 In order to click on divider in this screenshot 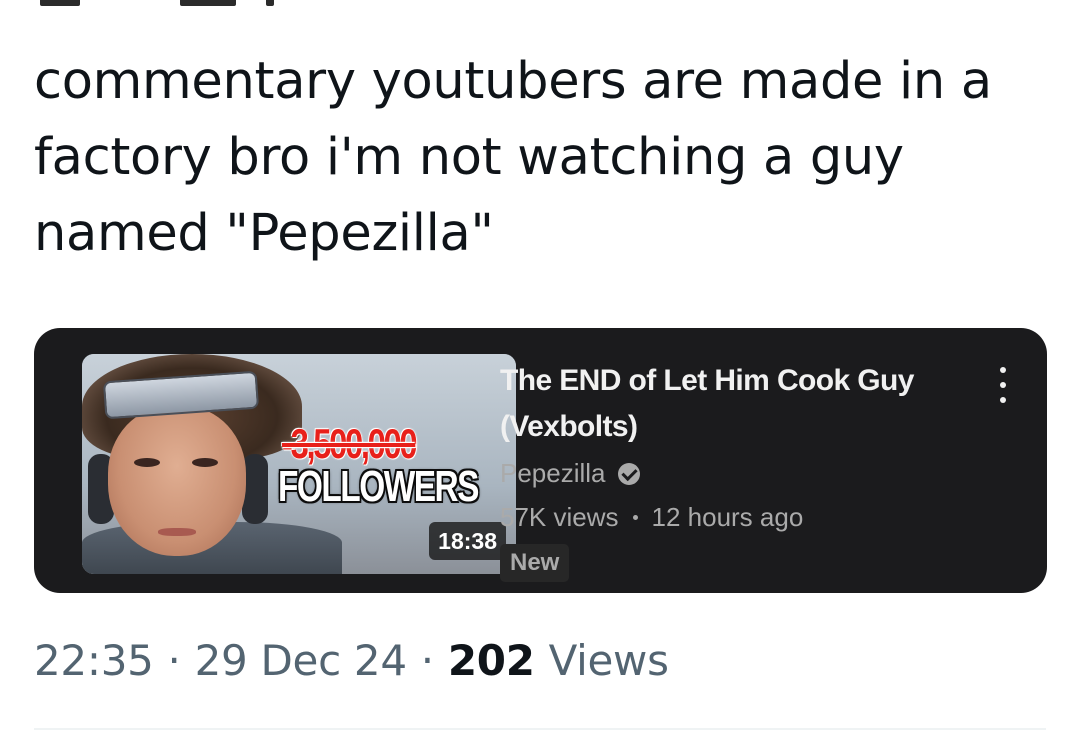, I will do `click(540, 729)`.